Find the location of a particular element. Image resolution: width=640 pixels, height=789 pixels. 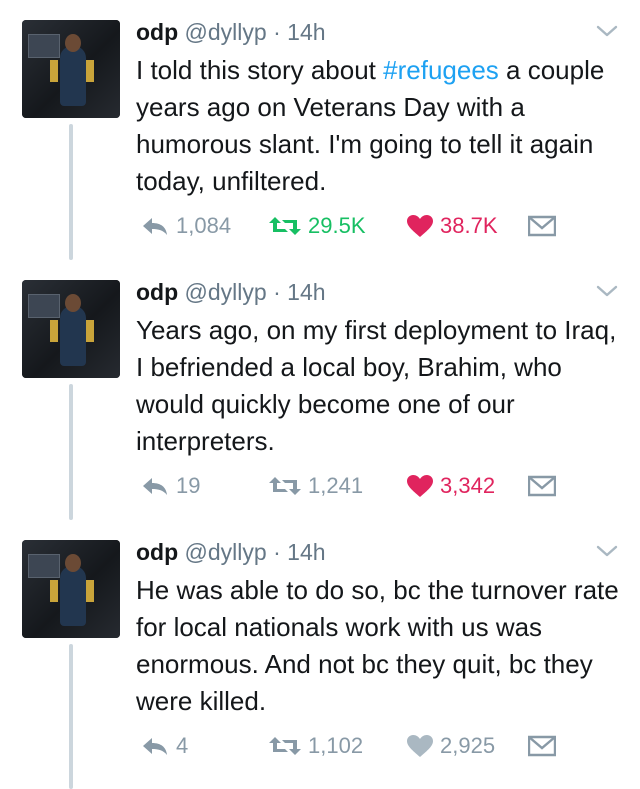

like-button: 2,925 is located at coordinates (450, 746).